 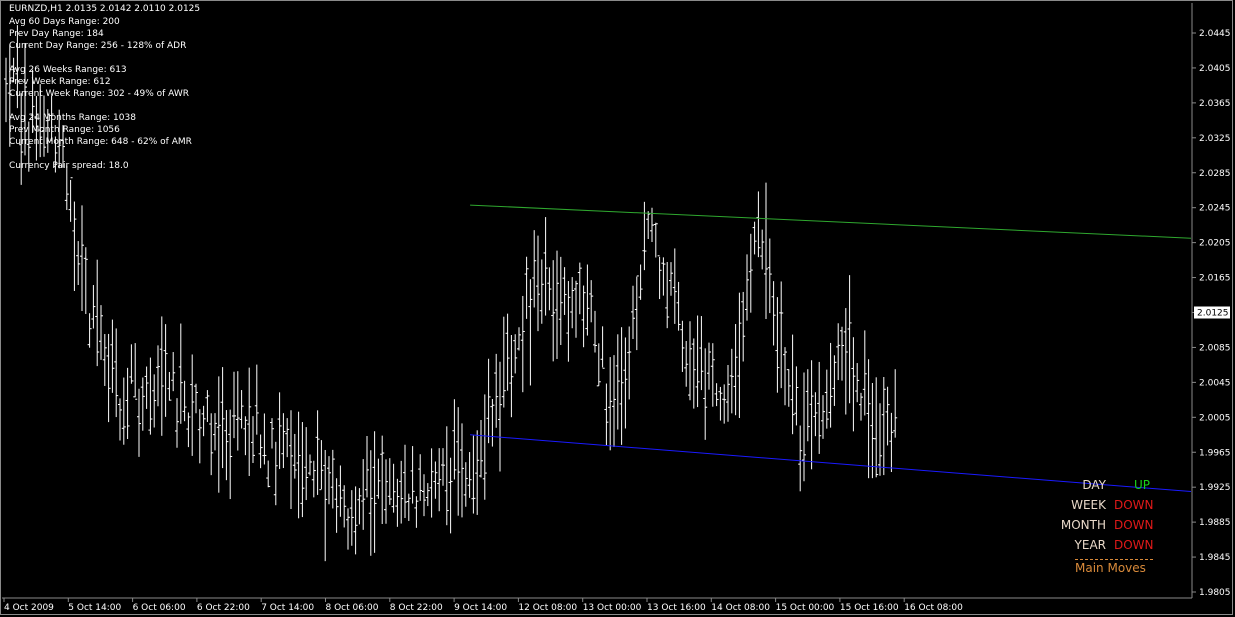 What do you see at coordinates (1215, 558) in the screenshot?
I see `price-tick-label: 1.9845` at bounding box center [1215, 558].